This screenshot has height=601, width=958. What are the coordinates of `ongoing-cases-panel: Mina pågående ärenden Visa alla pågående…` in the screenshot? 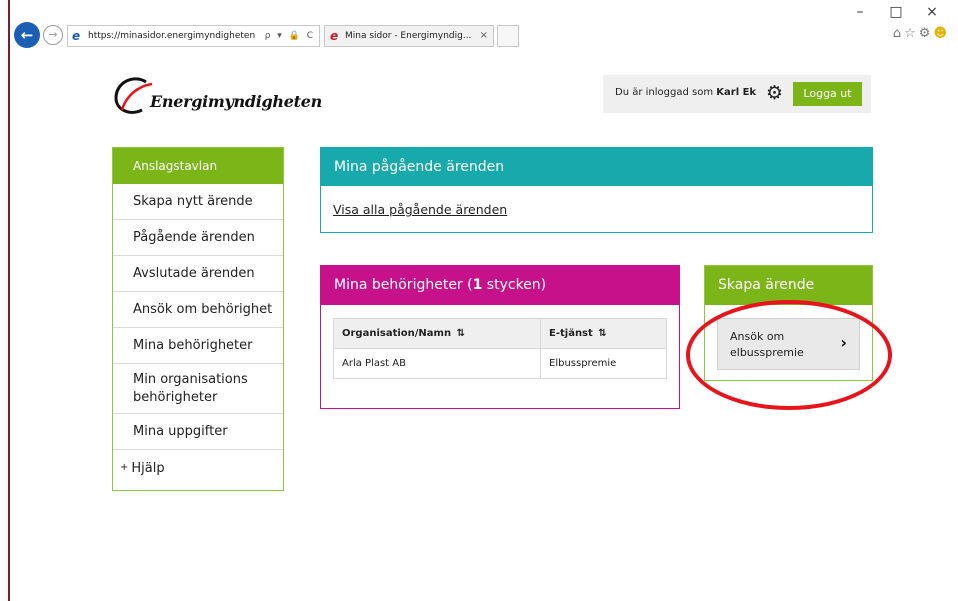 It's located at (596, 190).